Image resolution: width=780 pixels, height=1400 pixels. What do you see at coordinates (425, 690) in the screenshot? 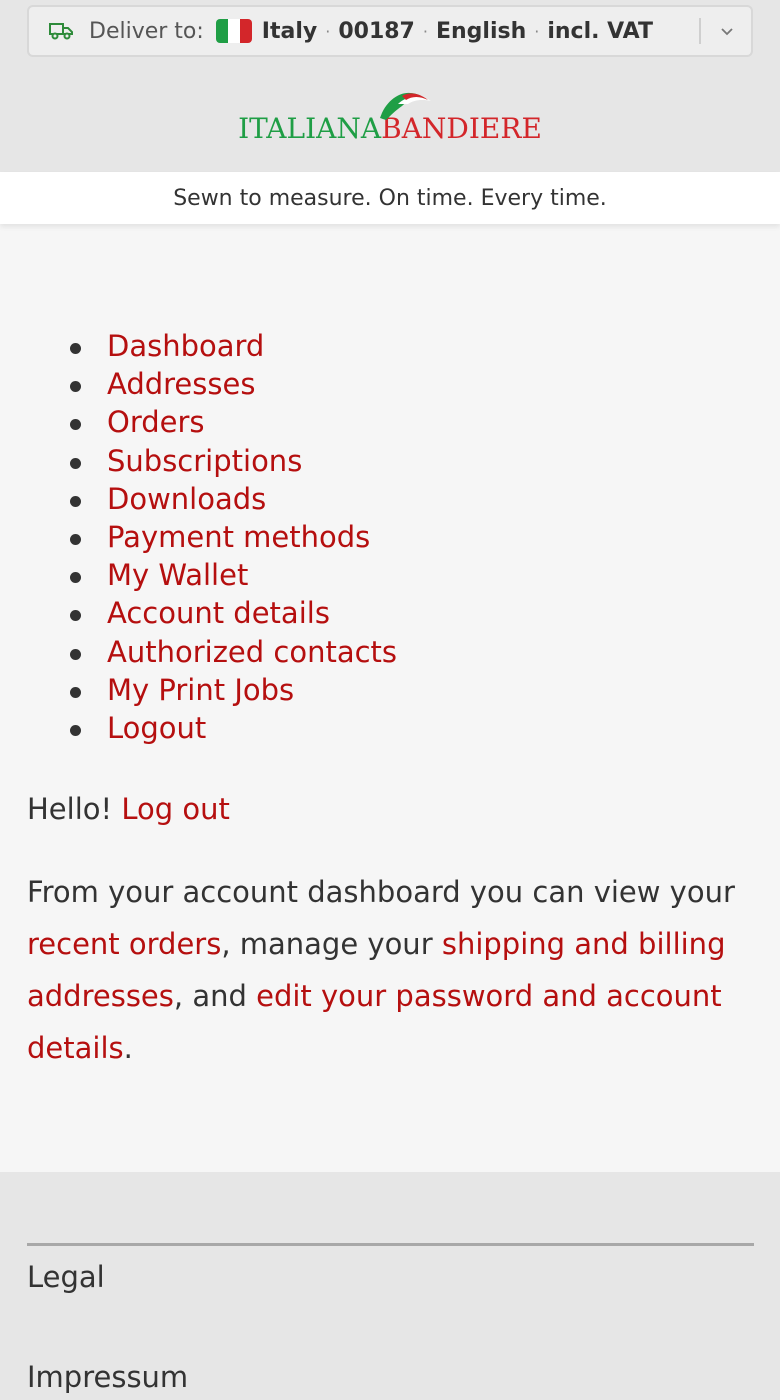
I see `nav-item-my-print-jobs: My Print Jobs` at bounding box center [425, 690].